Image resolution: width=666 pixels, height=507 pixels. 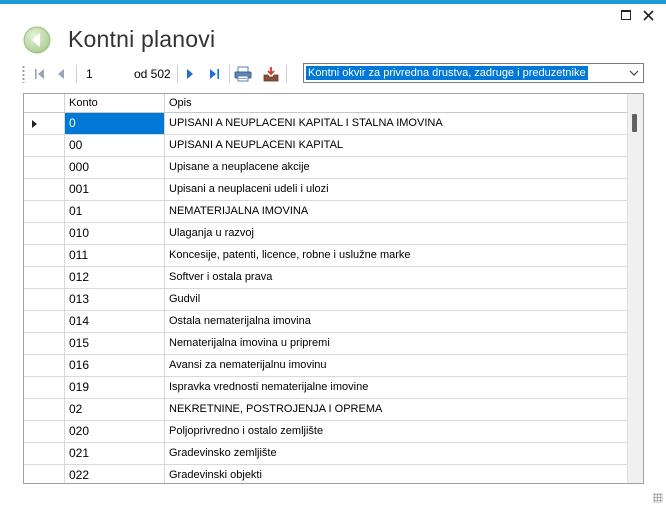 I want to click on table-row: 00 UPISANI A NEUPLACENI KAPITAL, so click(x=326, y=146).